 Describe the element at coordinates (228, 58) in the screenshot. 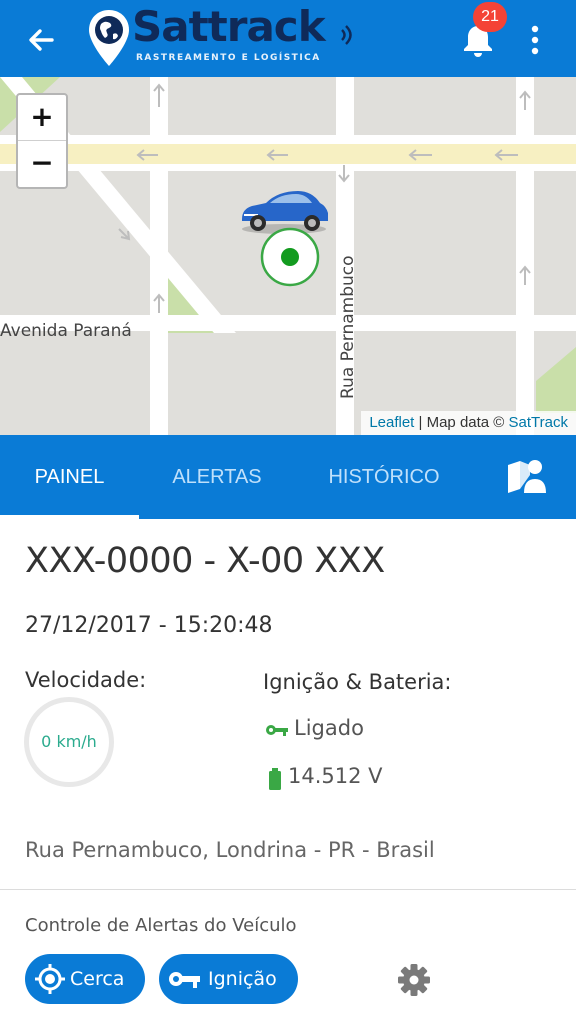

I see `brand-tagline: RASTREAMENTO E LOGÍSTICA` at that location.